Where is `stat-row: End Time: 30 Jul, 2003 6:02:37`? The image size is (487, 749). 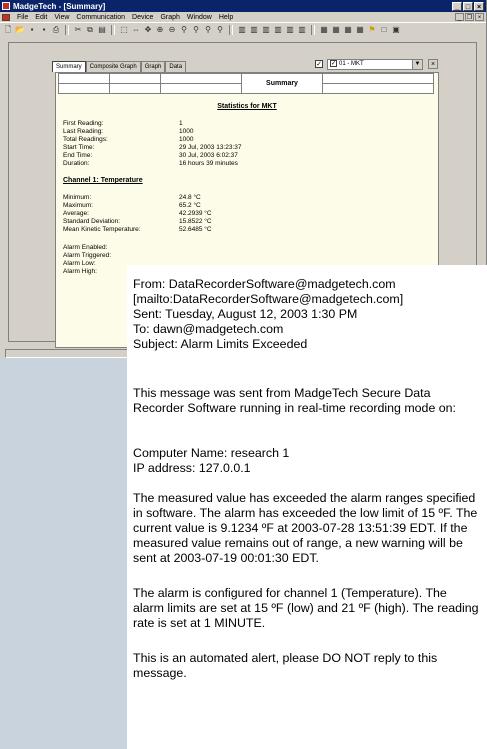 stat-row: End Time: 30 Jul, 2003 6:02:37 is located at coordinates (150, 155).